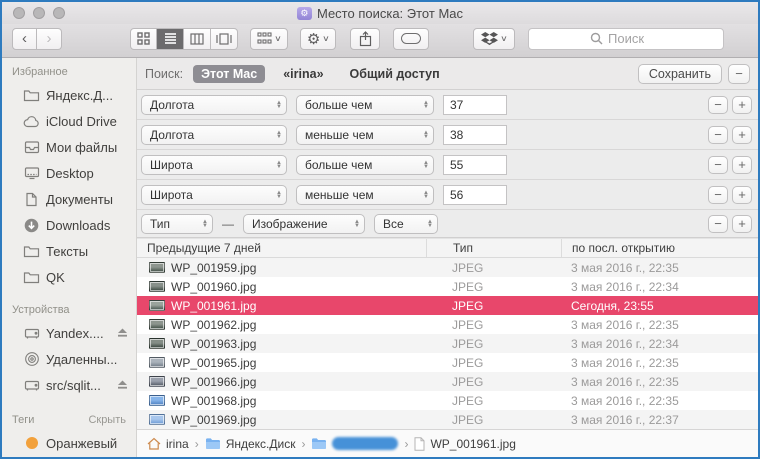 This screenshot has width=760, height=459. Describe the element at coordinates (355, 443) in the screenshot. I see `path-item-censored-folder` at that location.